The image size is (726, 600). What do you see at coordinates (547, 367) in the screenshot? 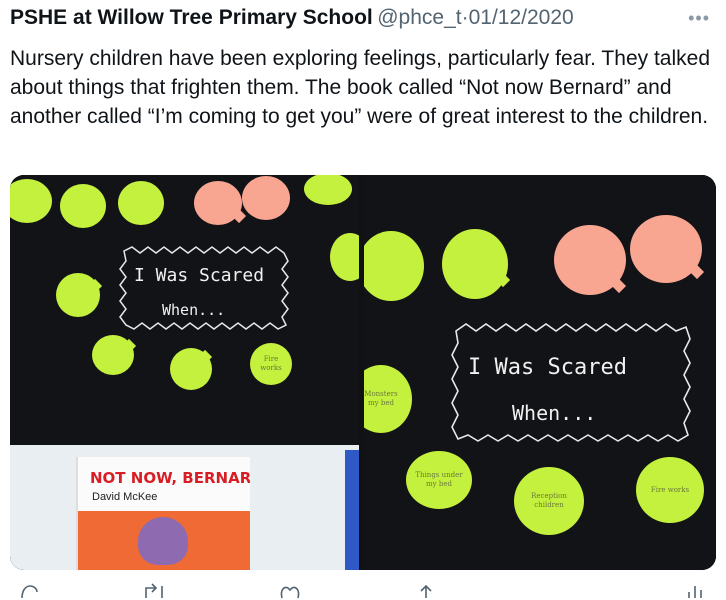
I see `right-board-heading-line1: I Was Scared` at bounding box center [547, 367].